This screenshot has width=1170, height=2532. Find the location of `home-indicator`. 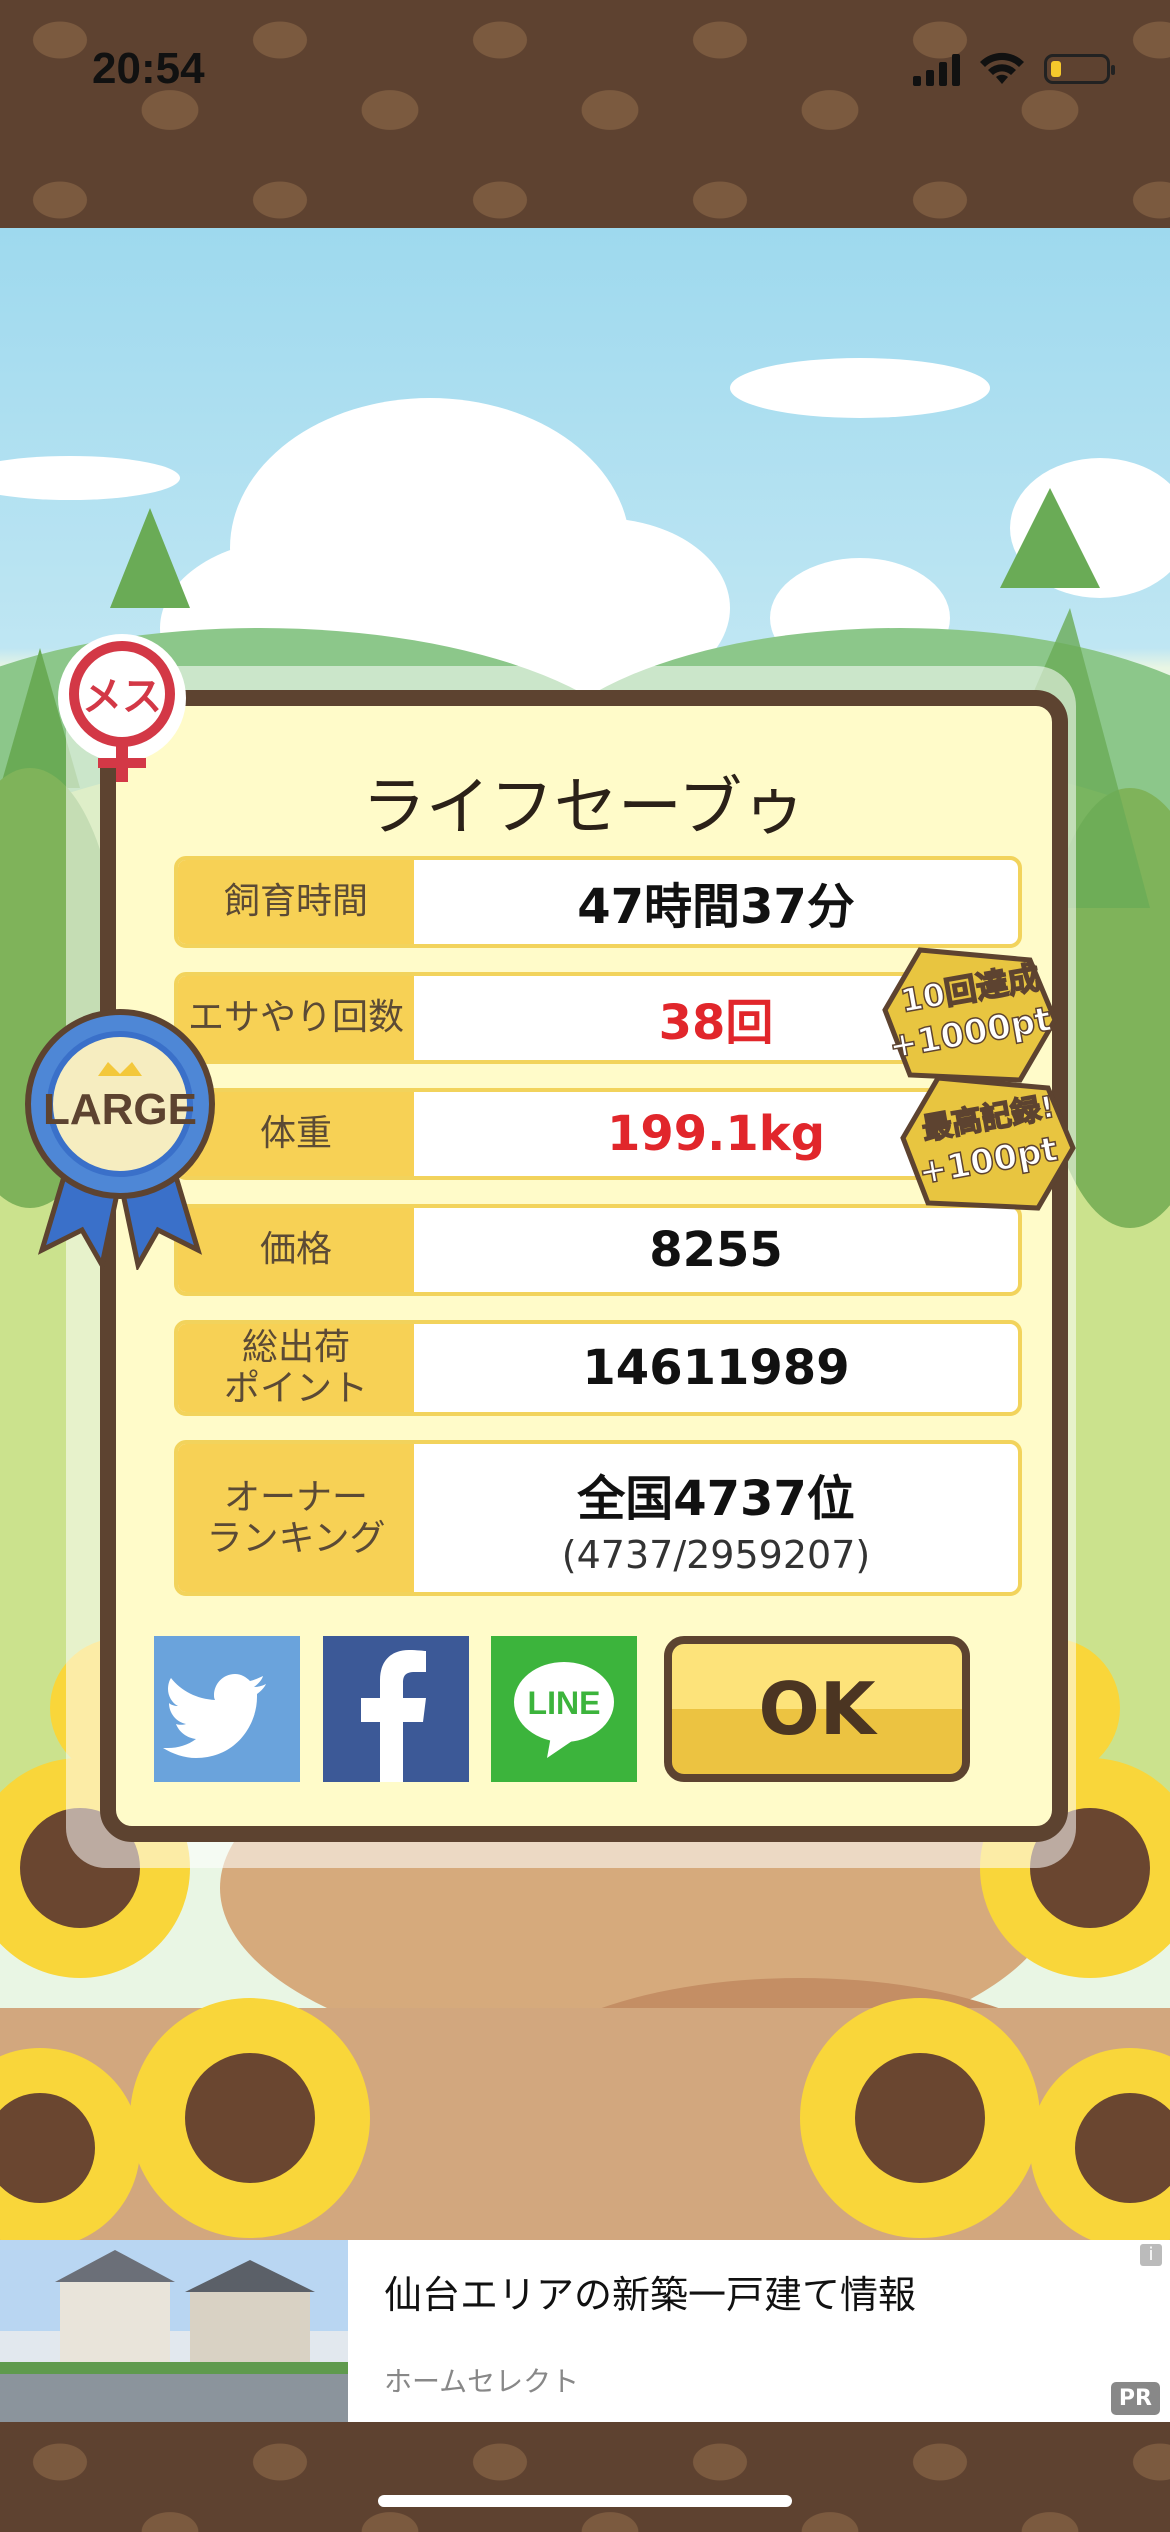

home-indicator is located at coordinates (585, 2501).